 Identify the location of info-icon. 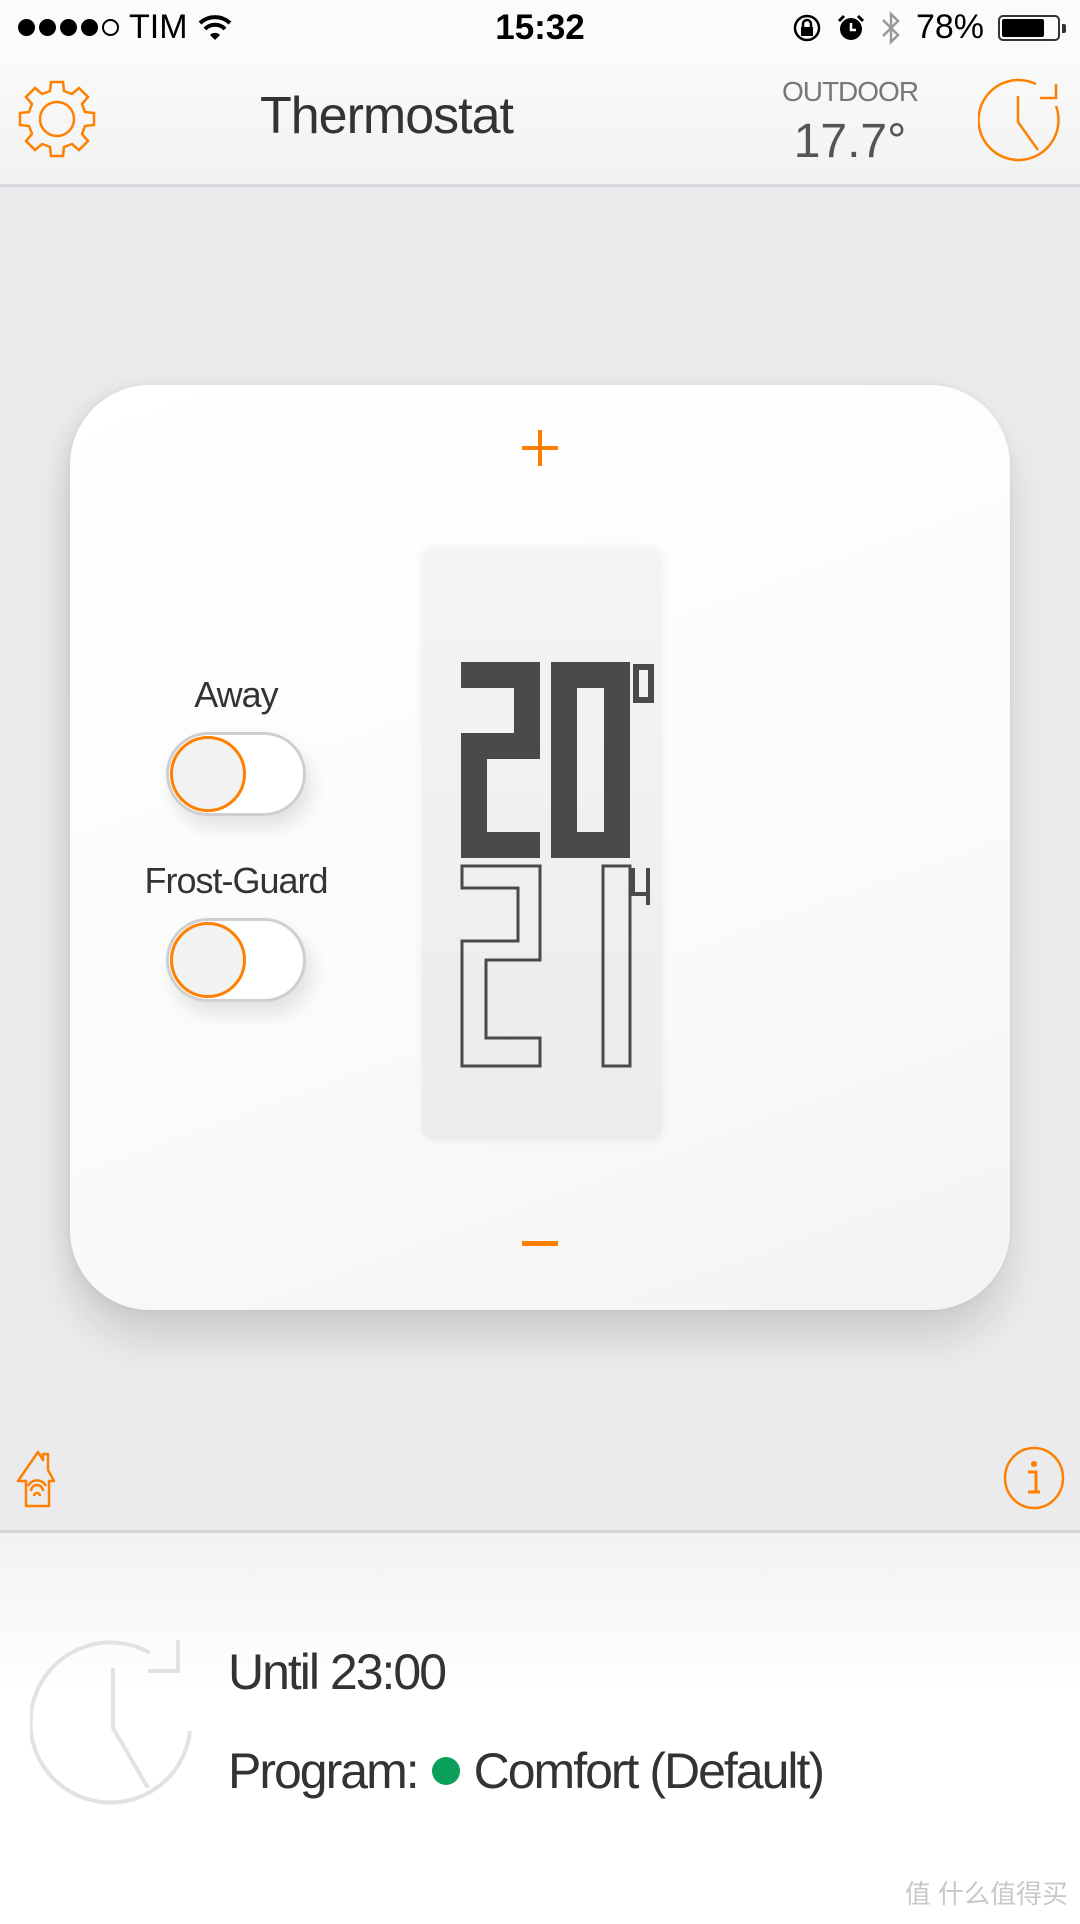
(1034, 1478).